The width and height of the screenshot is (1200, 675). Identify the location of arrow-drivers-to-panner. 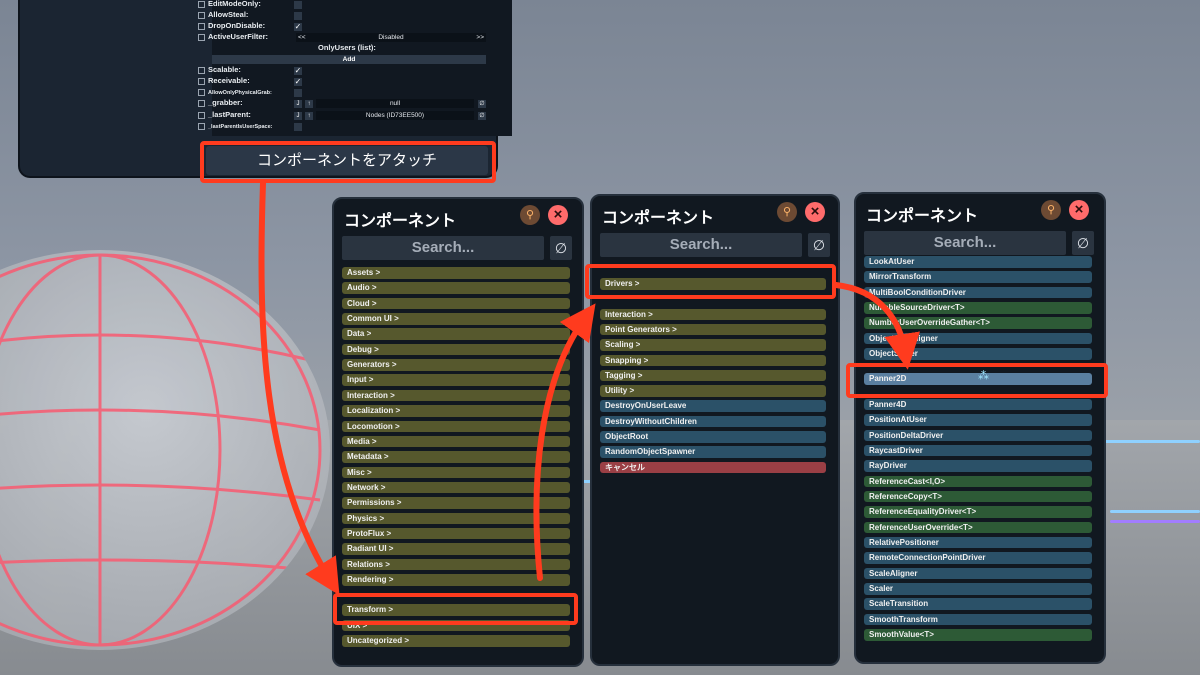
(876, 326).